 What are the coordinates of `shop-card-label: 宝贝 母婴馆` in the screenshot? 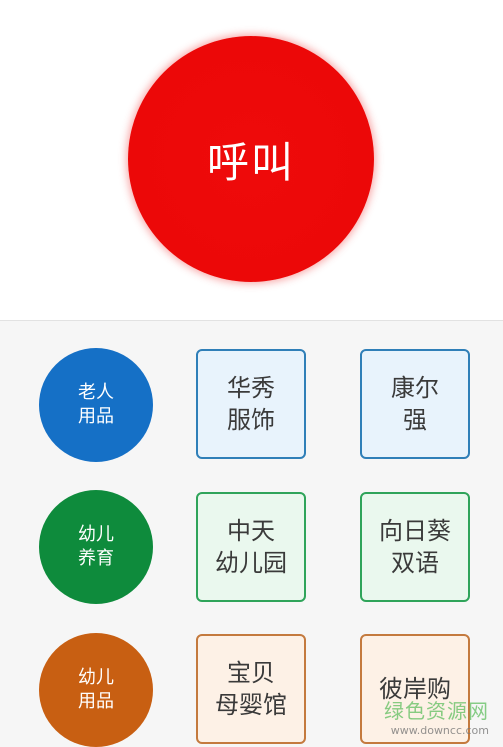 It's located at (251, 689).